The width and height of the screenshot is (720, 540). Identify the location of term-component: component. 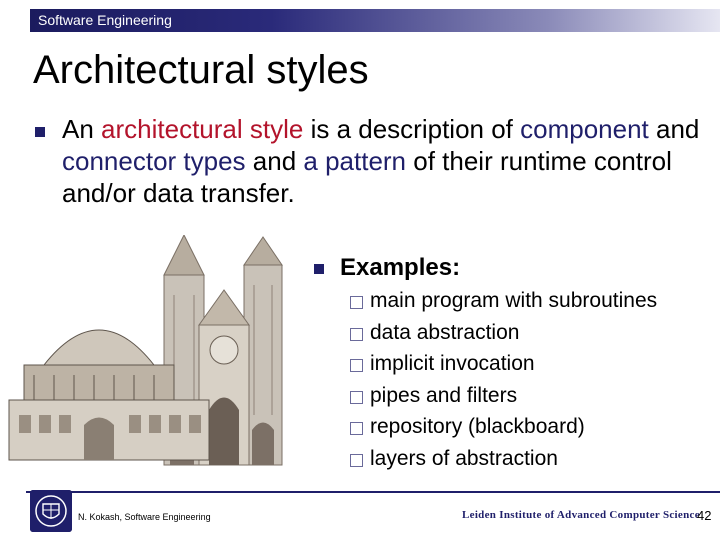
(584, 129).